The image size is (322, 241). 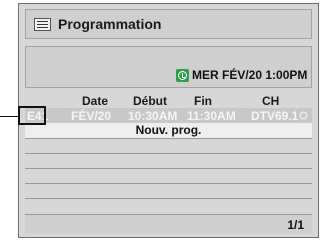 What do you see at coordinates (275, 116) in the screenshot?
I see `entry-channel: DTV69.1` at bounding box center [275, 116].